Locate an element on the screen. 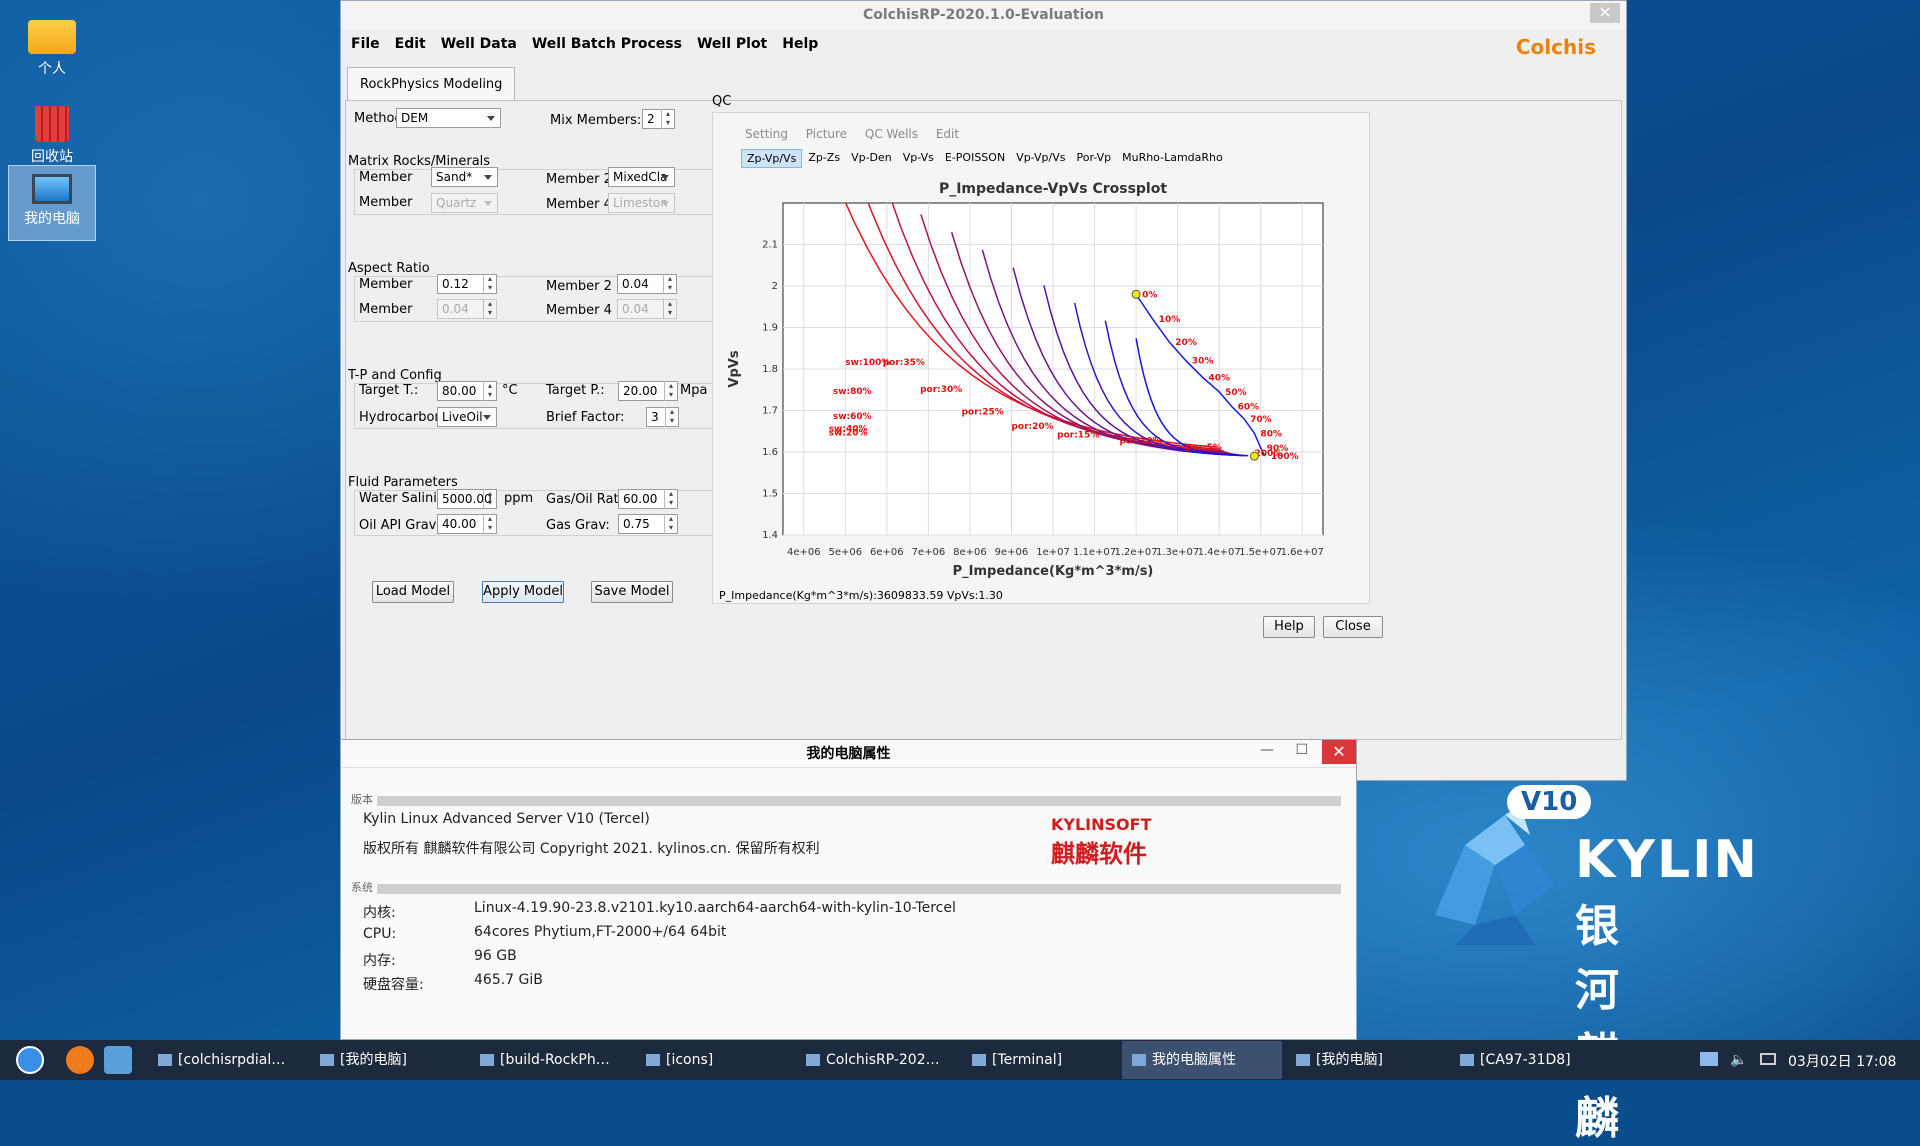  aspect-m4-spin: 0.04 is located at coordinates (647, 309).